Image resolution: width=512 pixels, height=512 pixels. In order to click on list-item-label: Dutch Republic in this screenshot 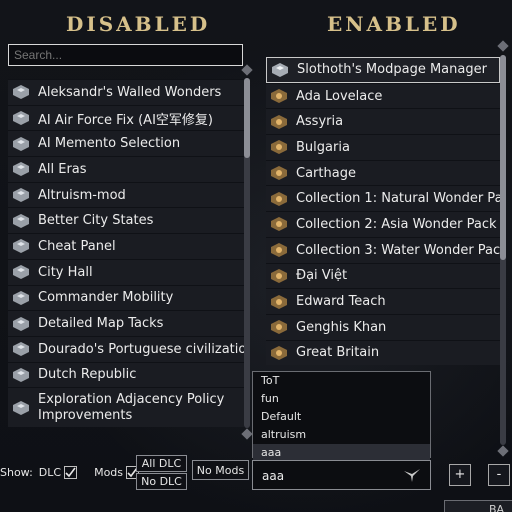, I will do `click(87, 375)`.